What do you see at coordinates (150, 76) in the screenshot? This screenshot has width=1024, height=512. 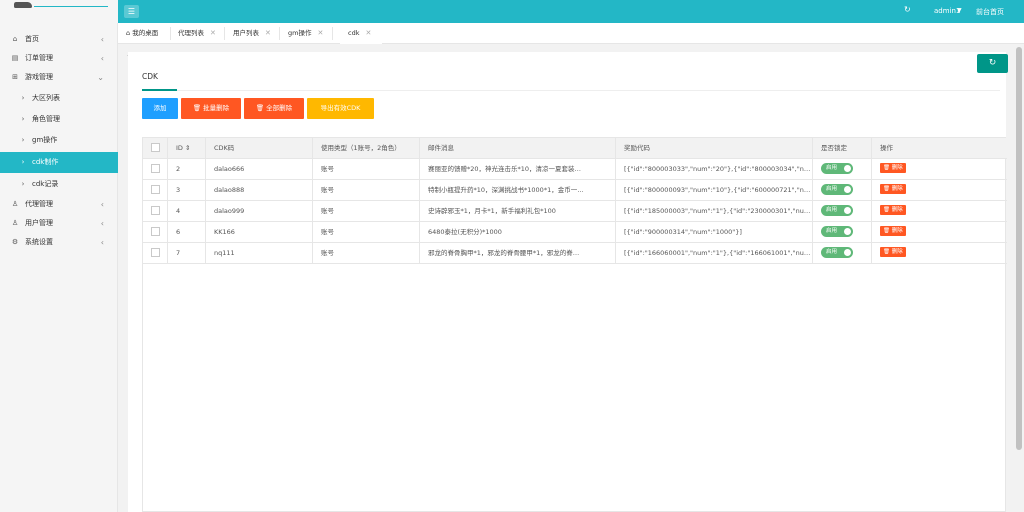 I see `tab-cdk-inner: CDK` at bounding box center [150, 76].